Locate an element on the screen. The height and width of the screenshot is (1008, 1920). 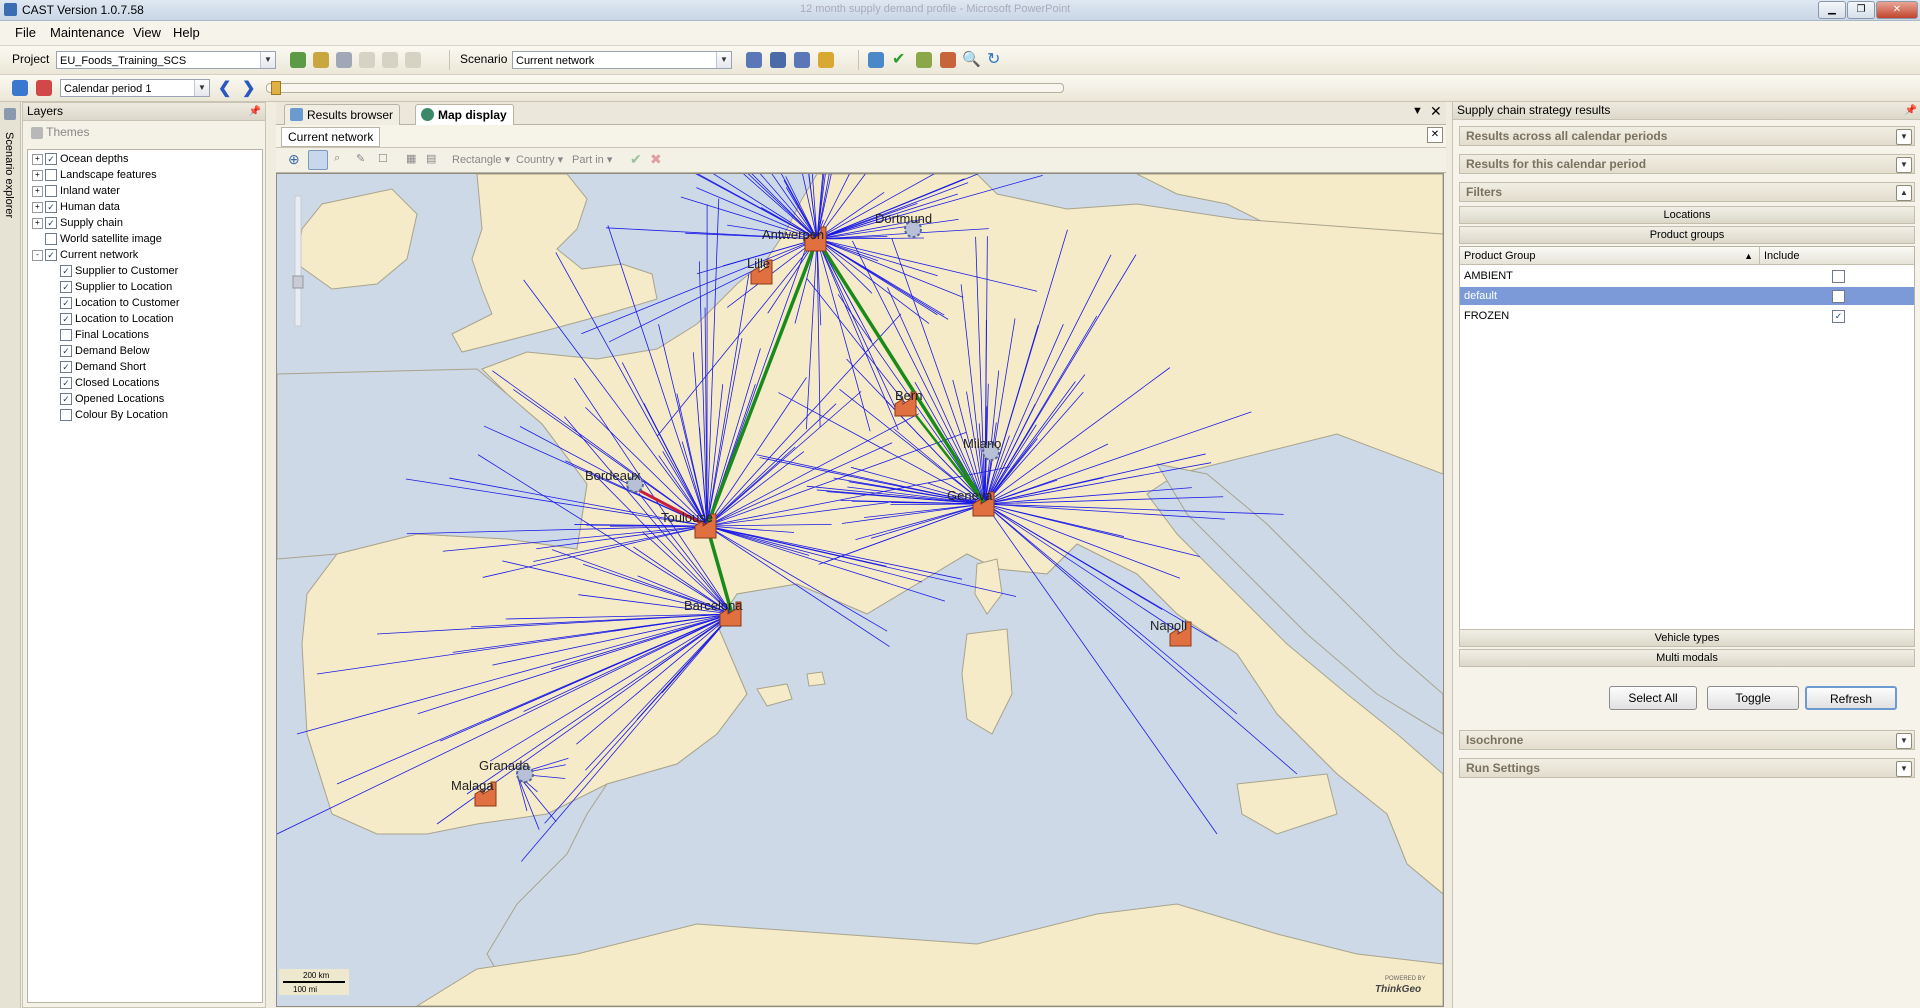
layer-node: + ✓ Ocean depths is located at coordinates (80, 159).